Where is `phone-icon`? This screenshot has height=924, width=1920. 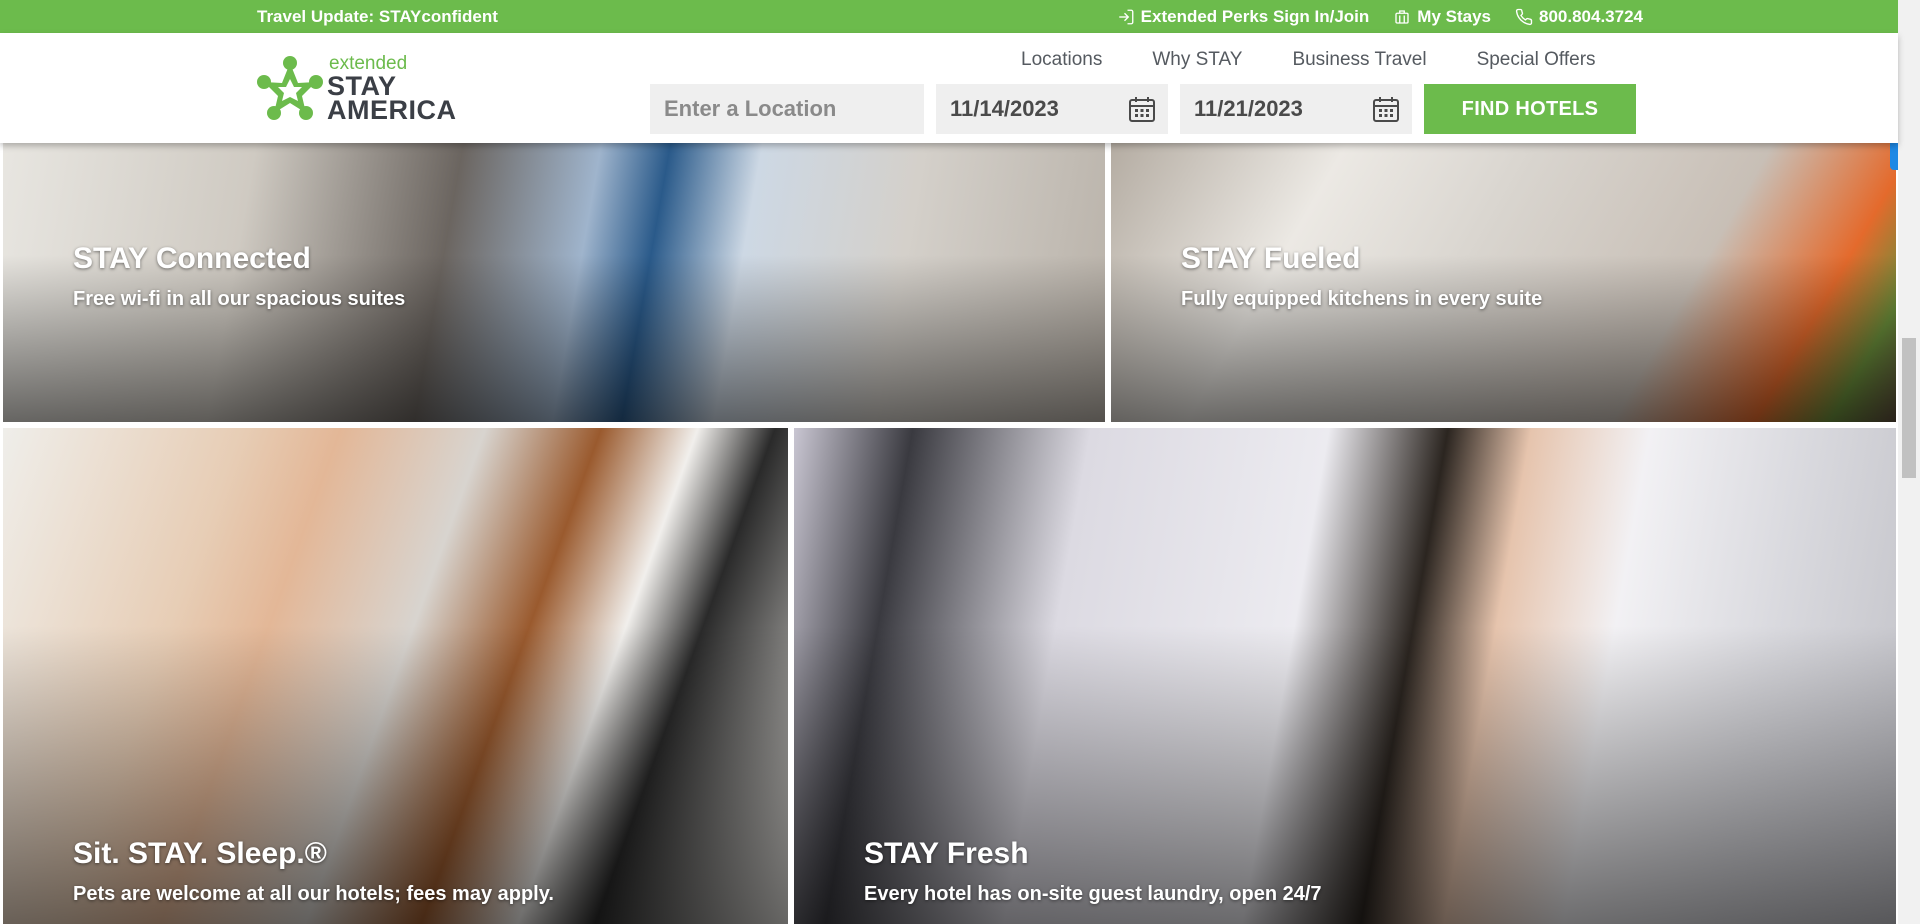 phone-icon is located at coordinates (1524, 17).